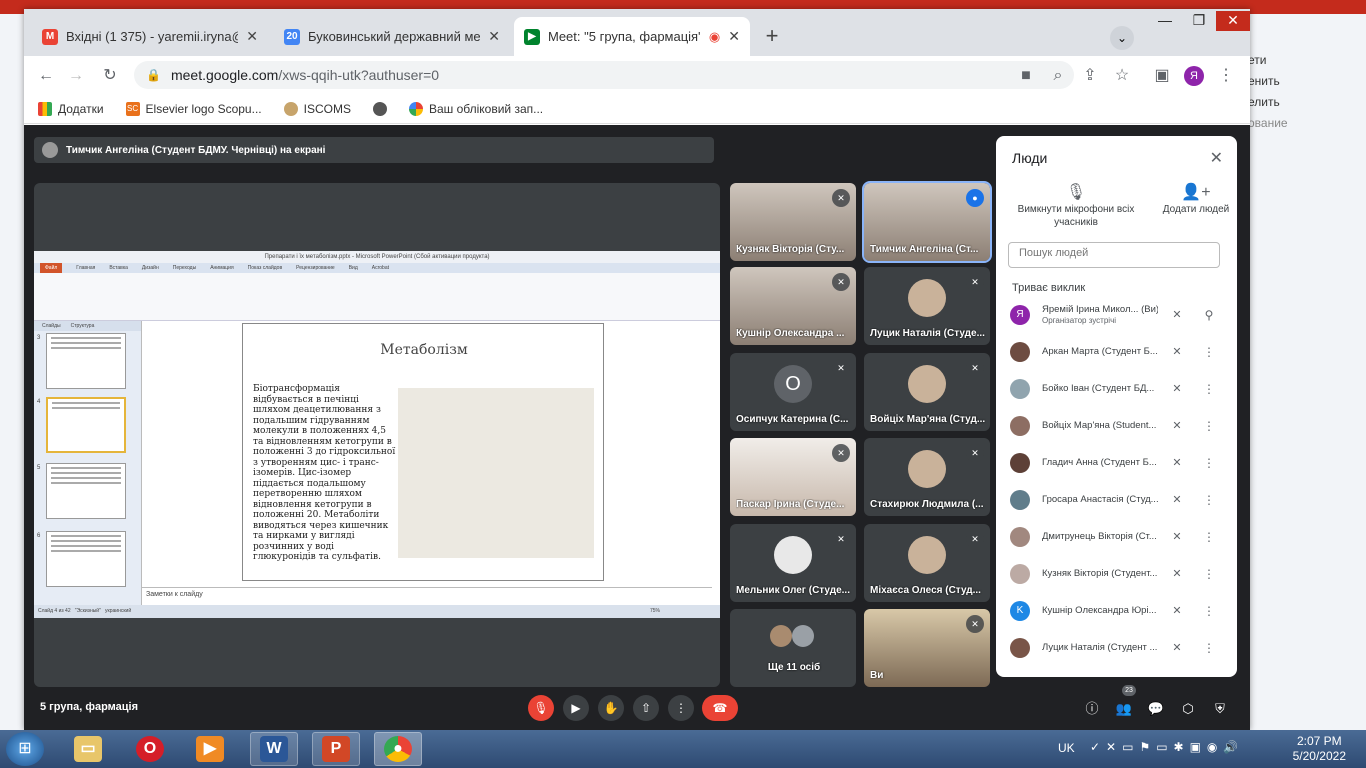  Describe the element at coordinates (1116, 536) in the screenshot. I see `list-item: Дмитрунець Вікторія (Ст... ✕ ⋮` at that location.